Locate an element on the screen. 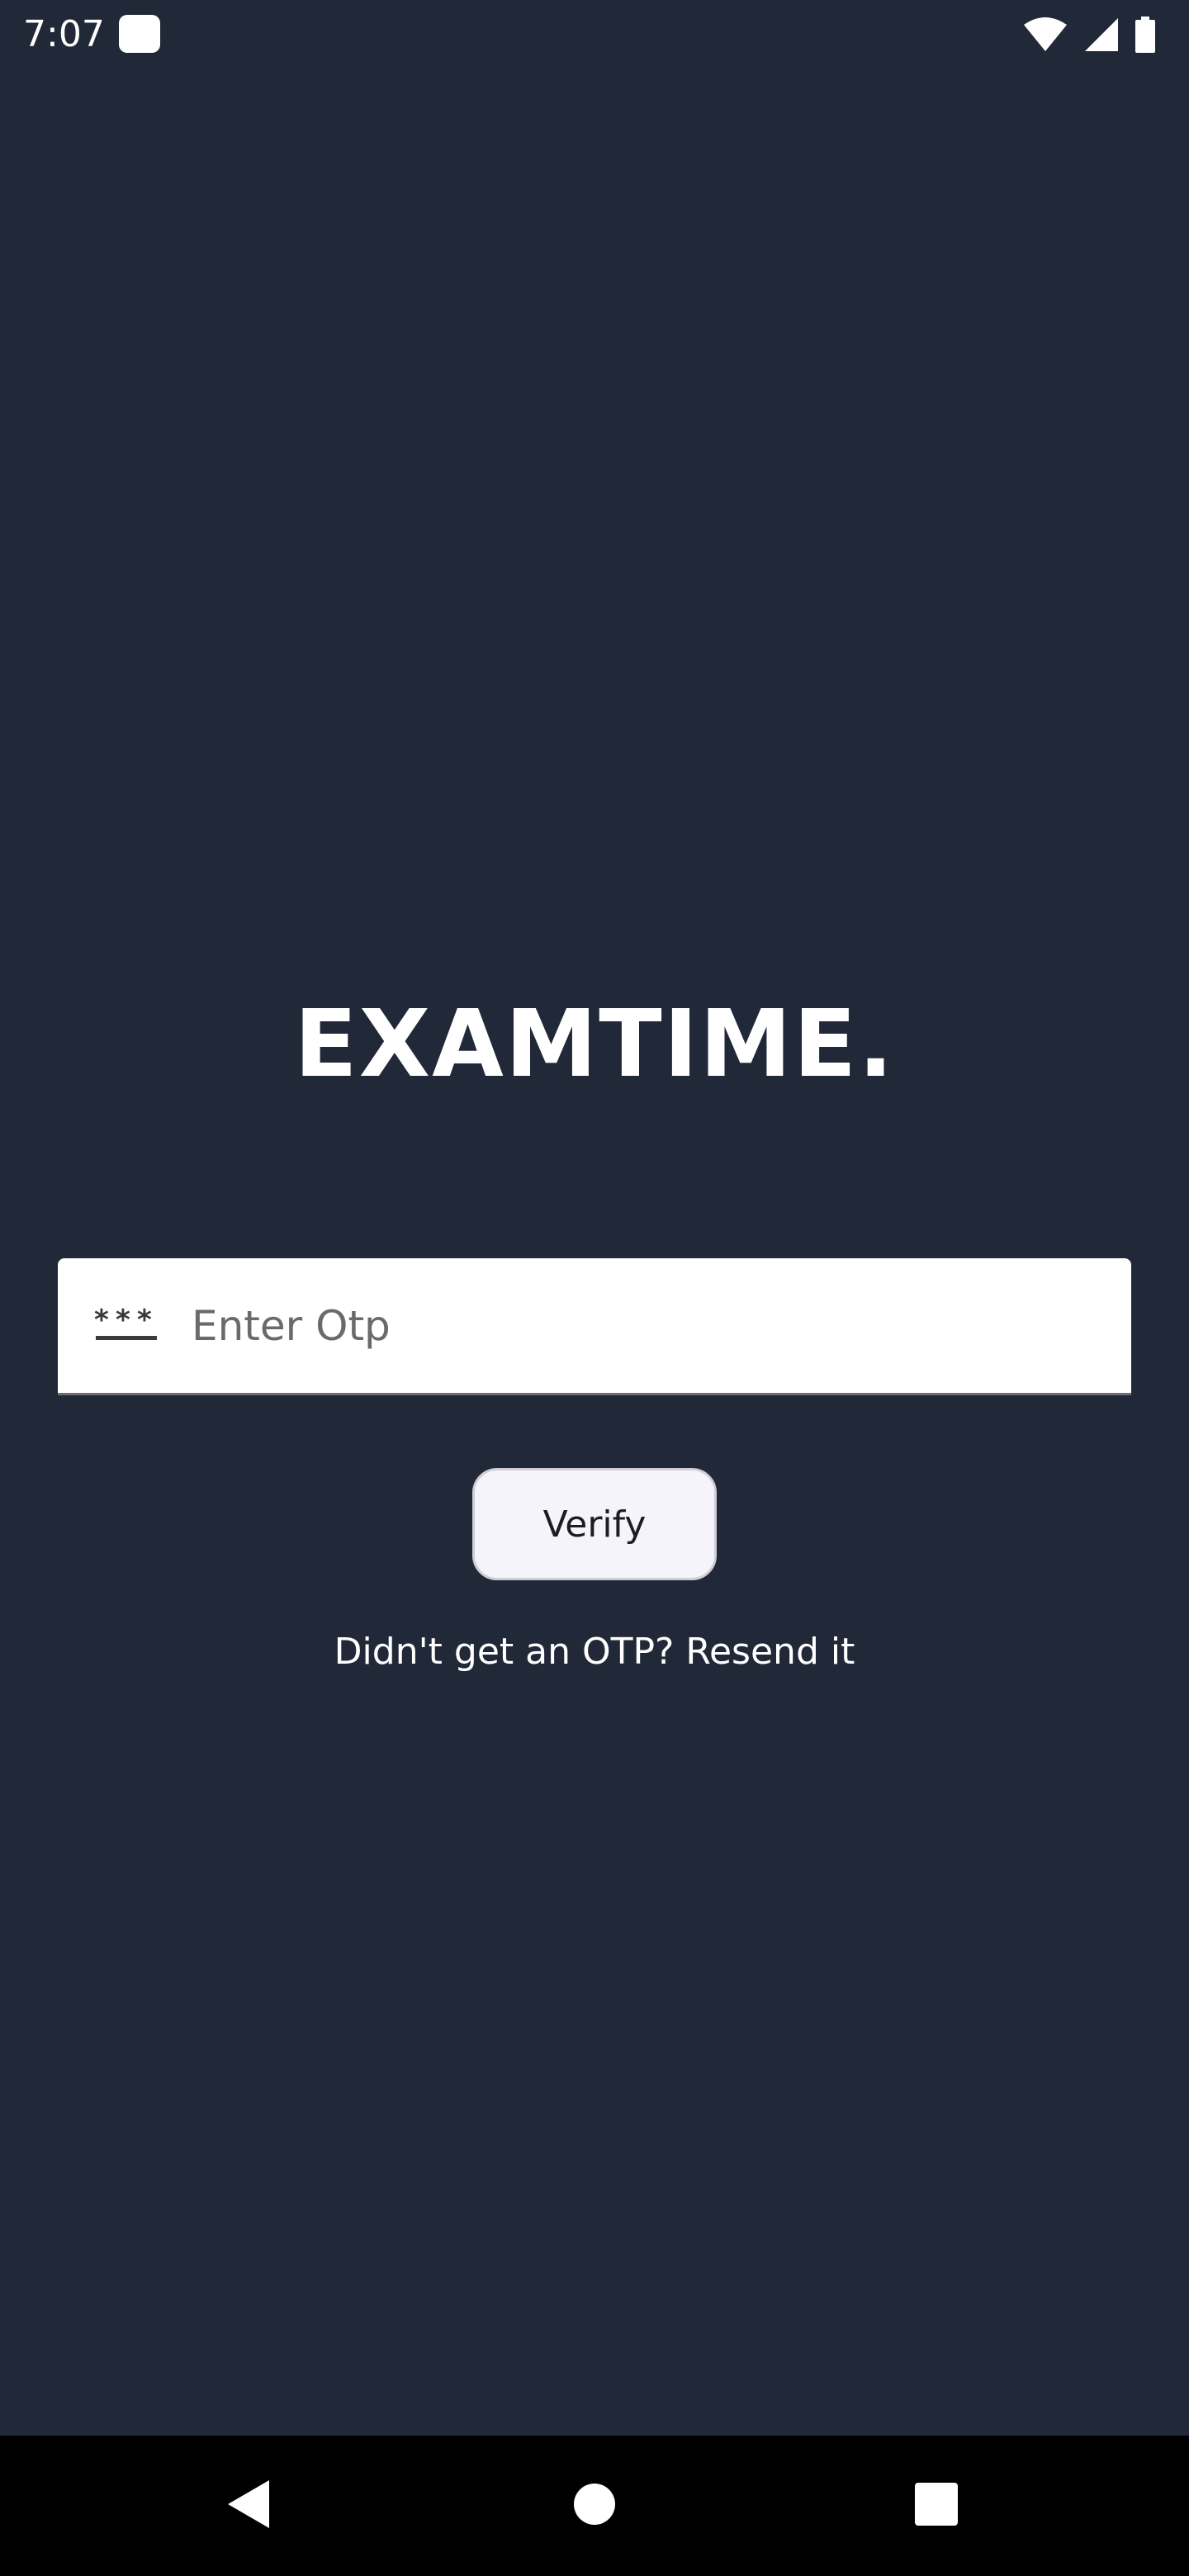 The width and height of the screenshot is (1189, 2576). back-button is located at coordinates (247, 2506).